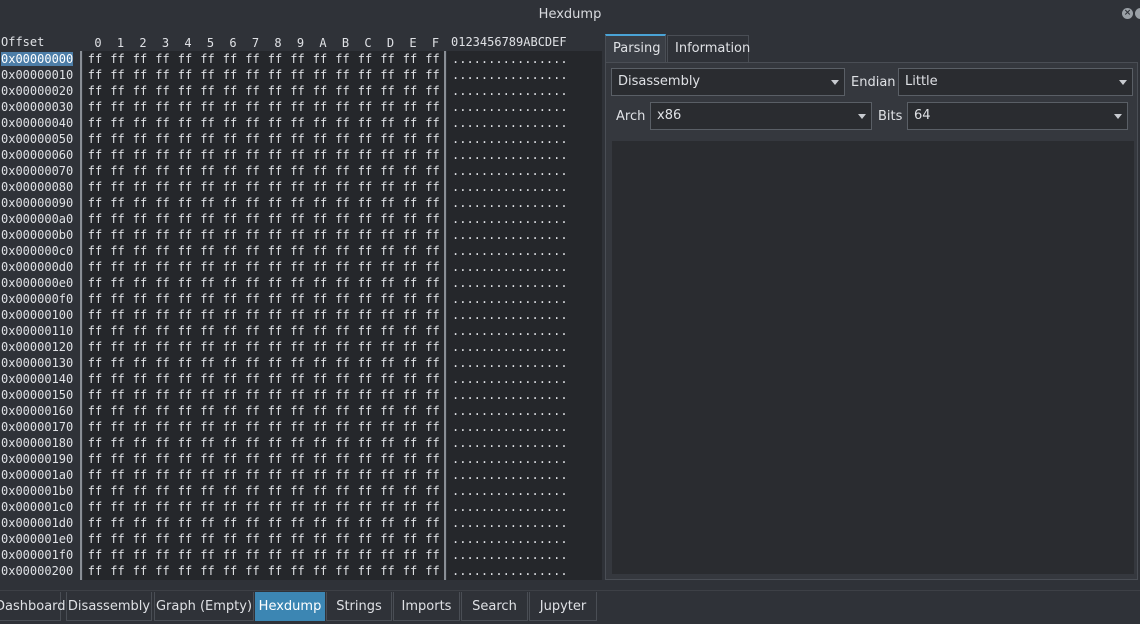 This screenshot has width=1140, height=624. What do you see at coordinates (39, 539) in the screenshot?
I see `offset-row: 0x000001e0` at bounding box center [39, 539].